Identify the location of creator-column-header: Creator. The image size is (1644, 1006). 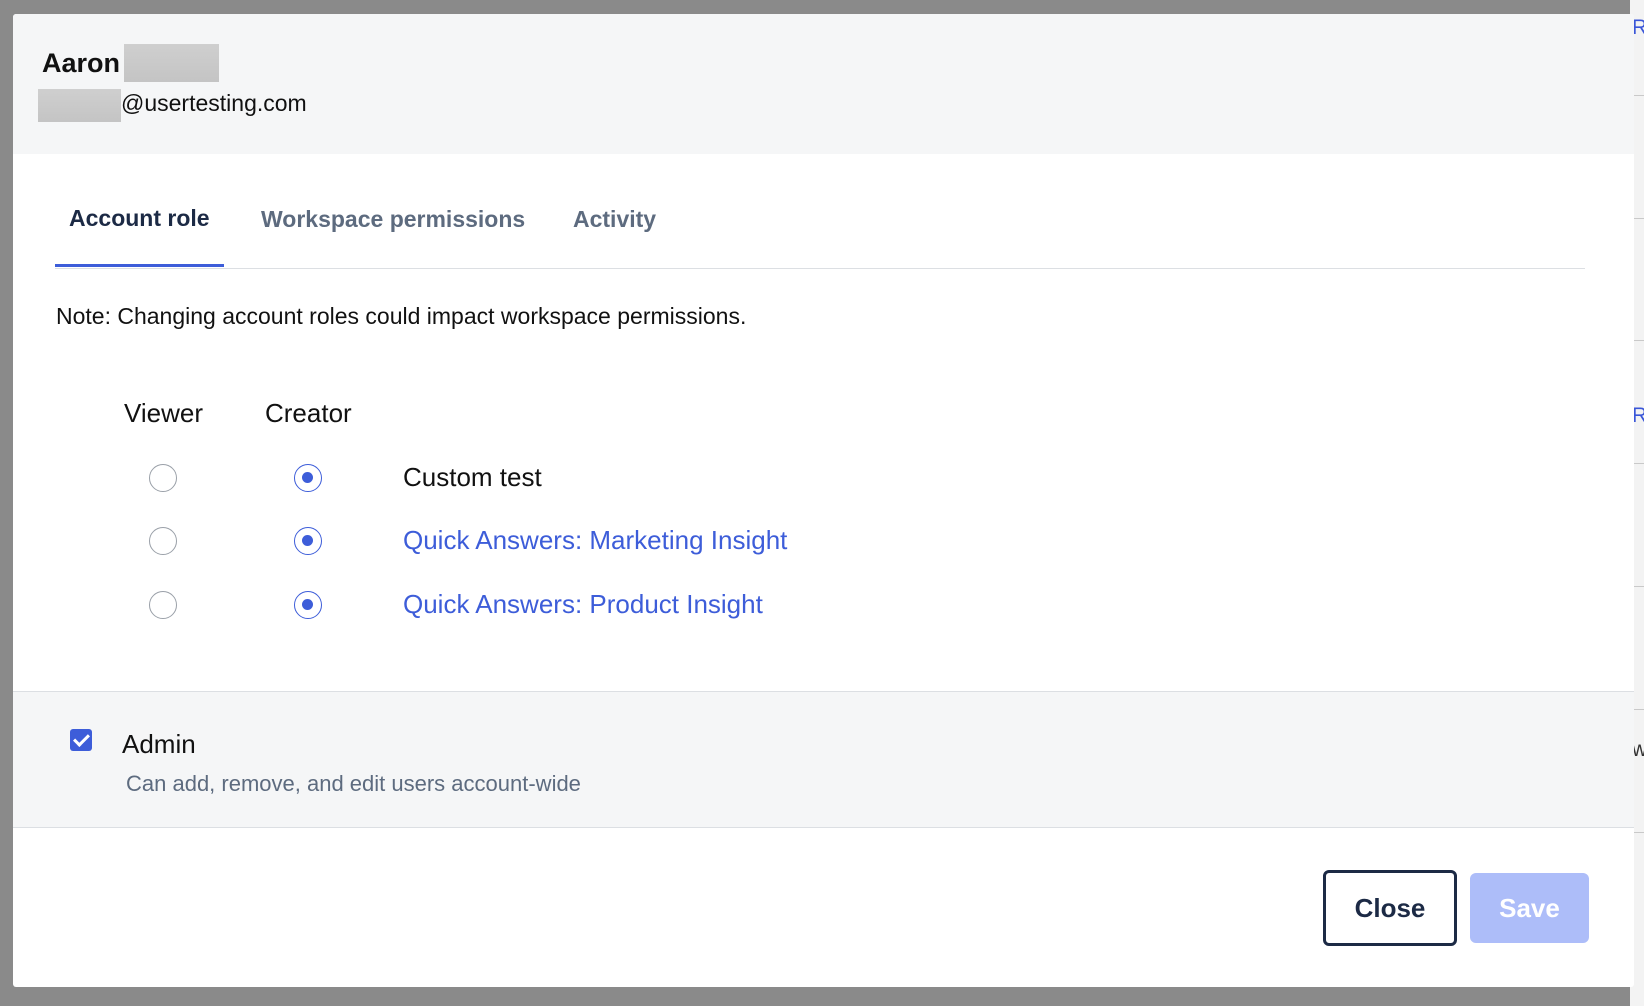
(308, 413).